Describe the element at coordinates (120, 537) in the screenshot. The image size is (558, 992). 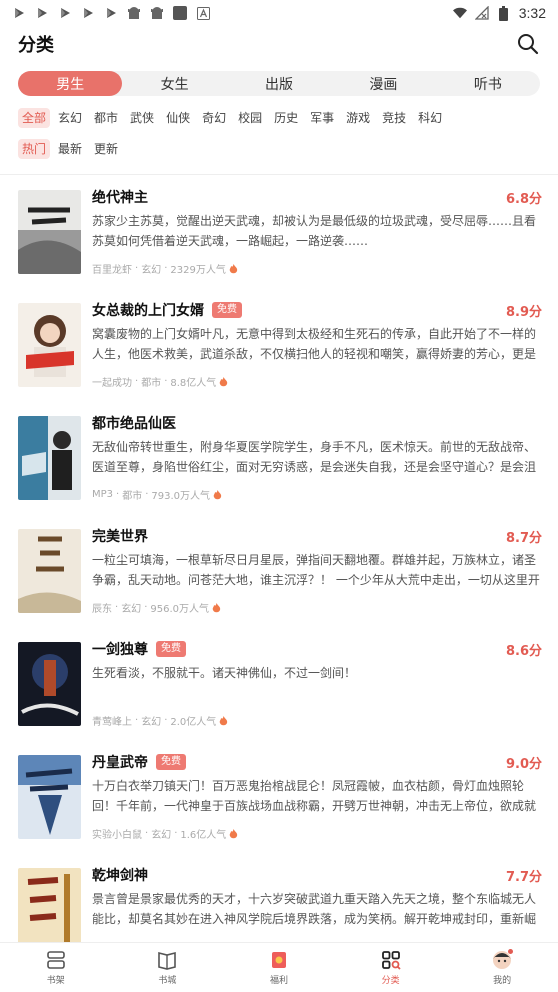
I see `book-title: 完美世界` at that location.